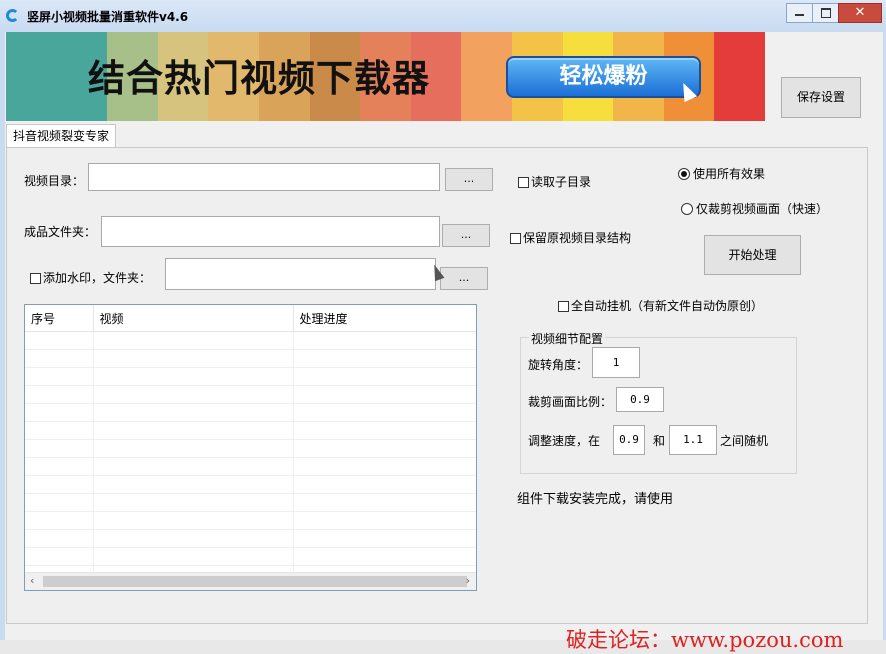 The width and height of the screenshot is (886, 654). What do you see at coordinates (752, 255) in the screenshot?
I see `start-processing-button: 开始处理` at bounding box center [752, 255].